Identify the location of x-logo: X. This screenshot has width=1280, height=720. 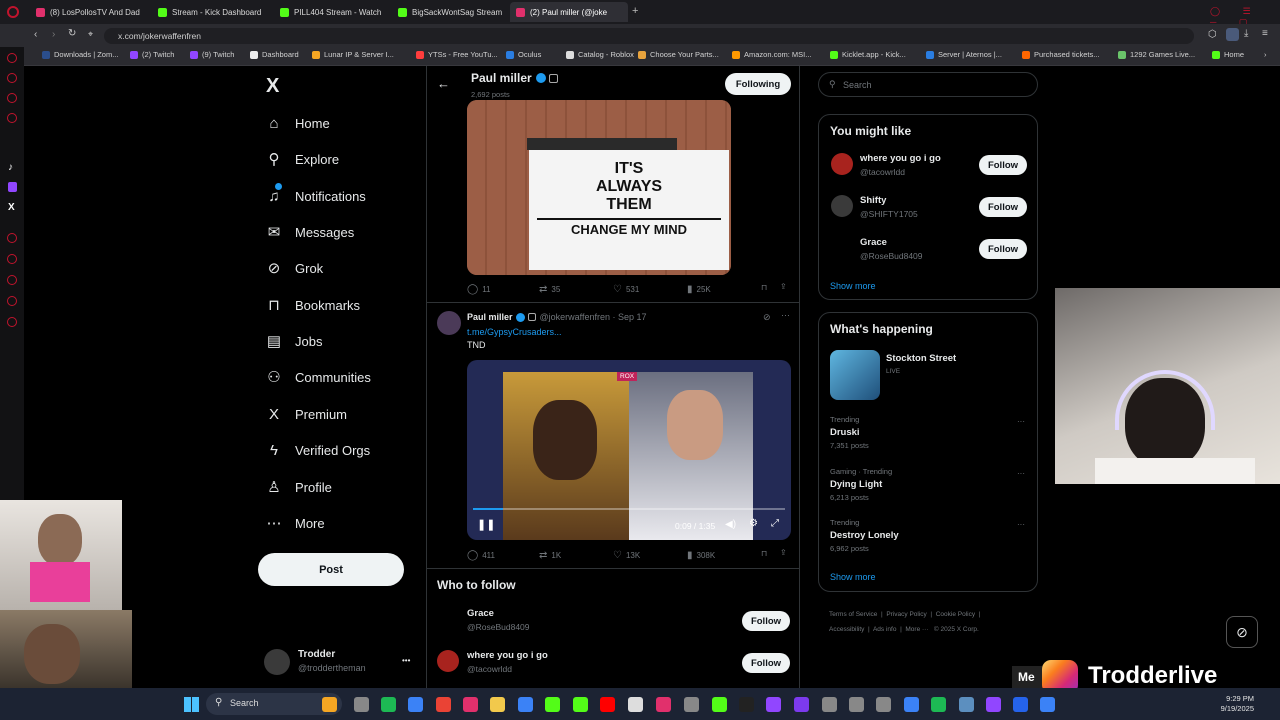
(272, 86).